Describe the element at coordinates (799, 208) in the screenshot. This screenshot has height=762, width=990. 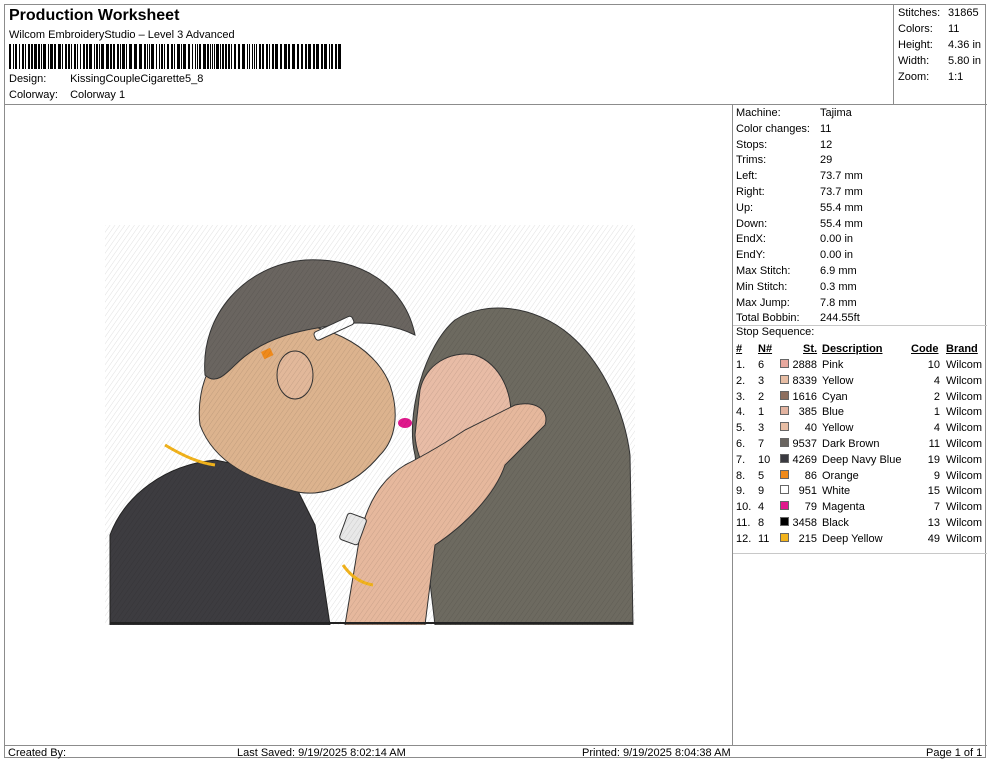
I see `machine-info-row: Up: 55.4 mm` at that location.